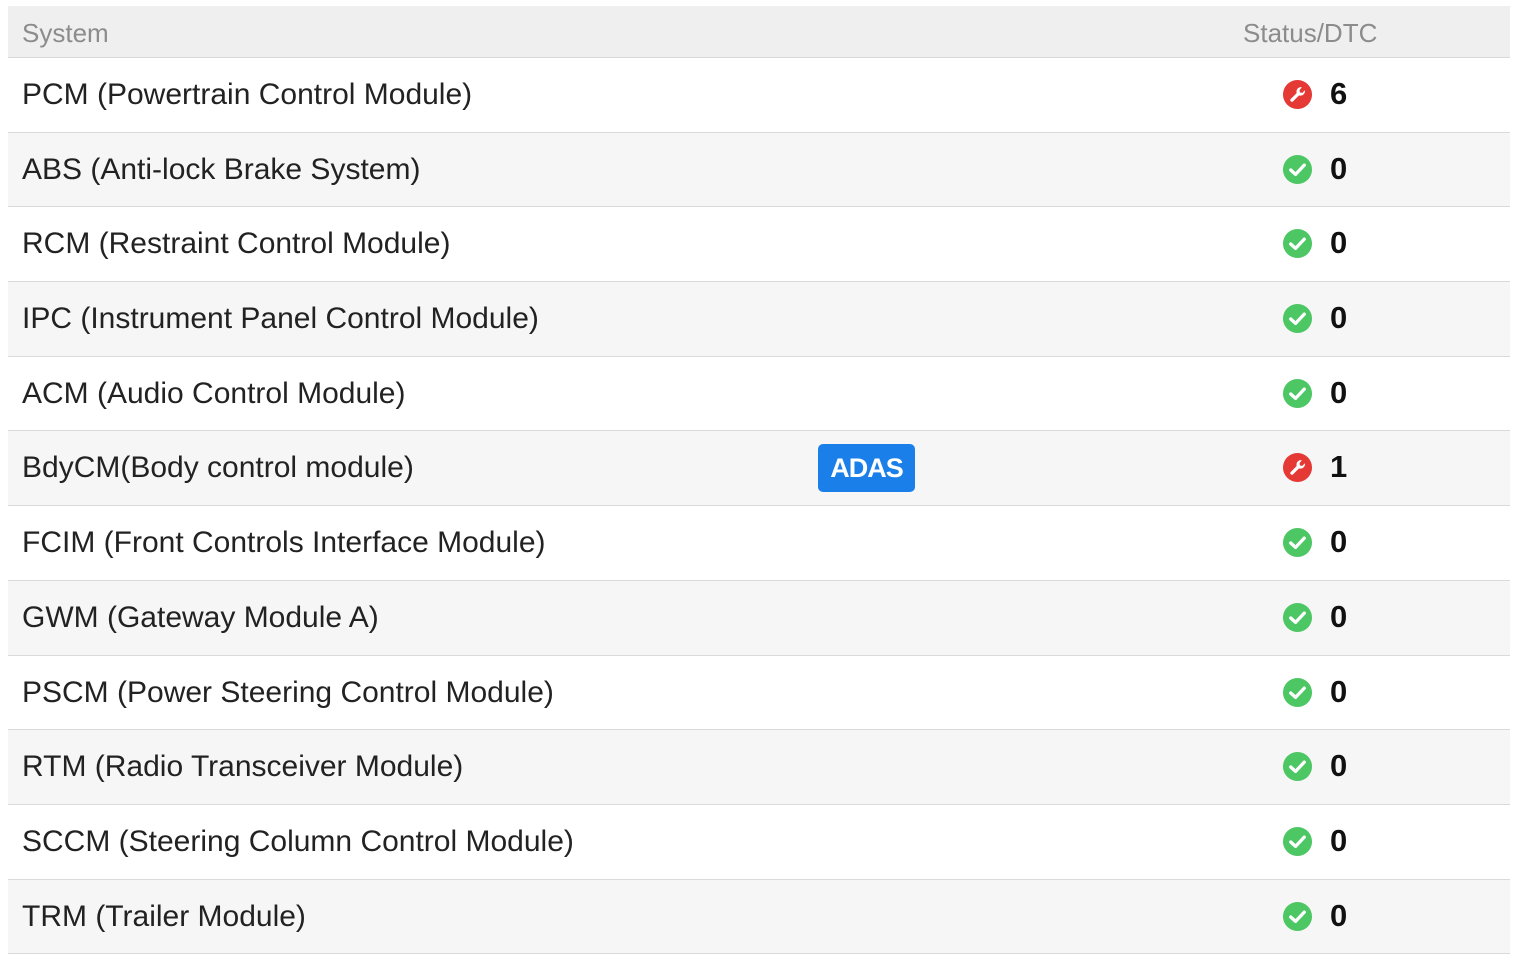  Describe the element at coordinates (759, 95) in the screenshot. I see `table-row: PCM (Powertrain Control Module) 6` at that location.